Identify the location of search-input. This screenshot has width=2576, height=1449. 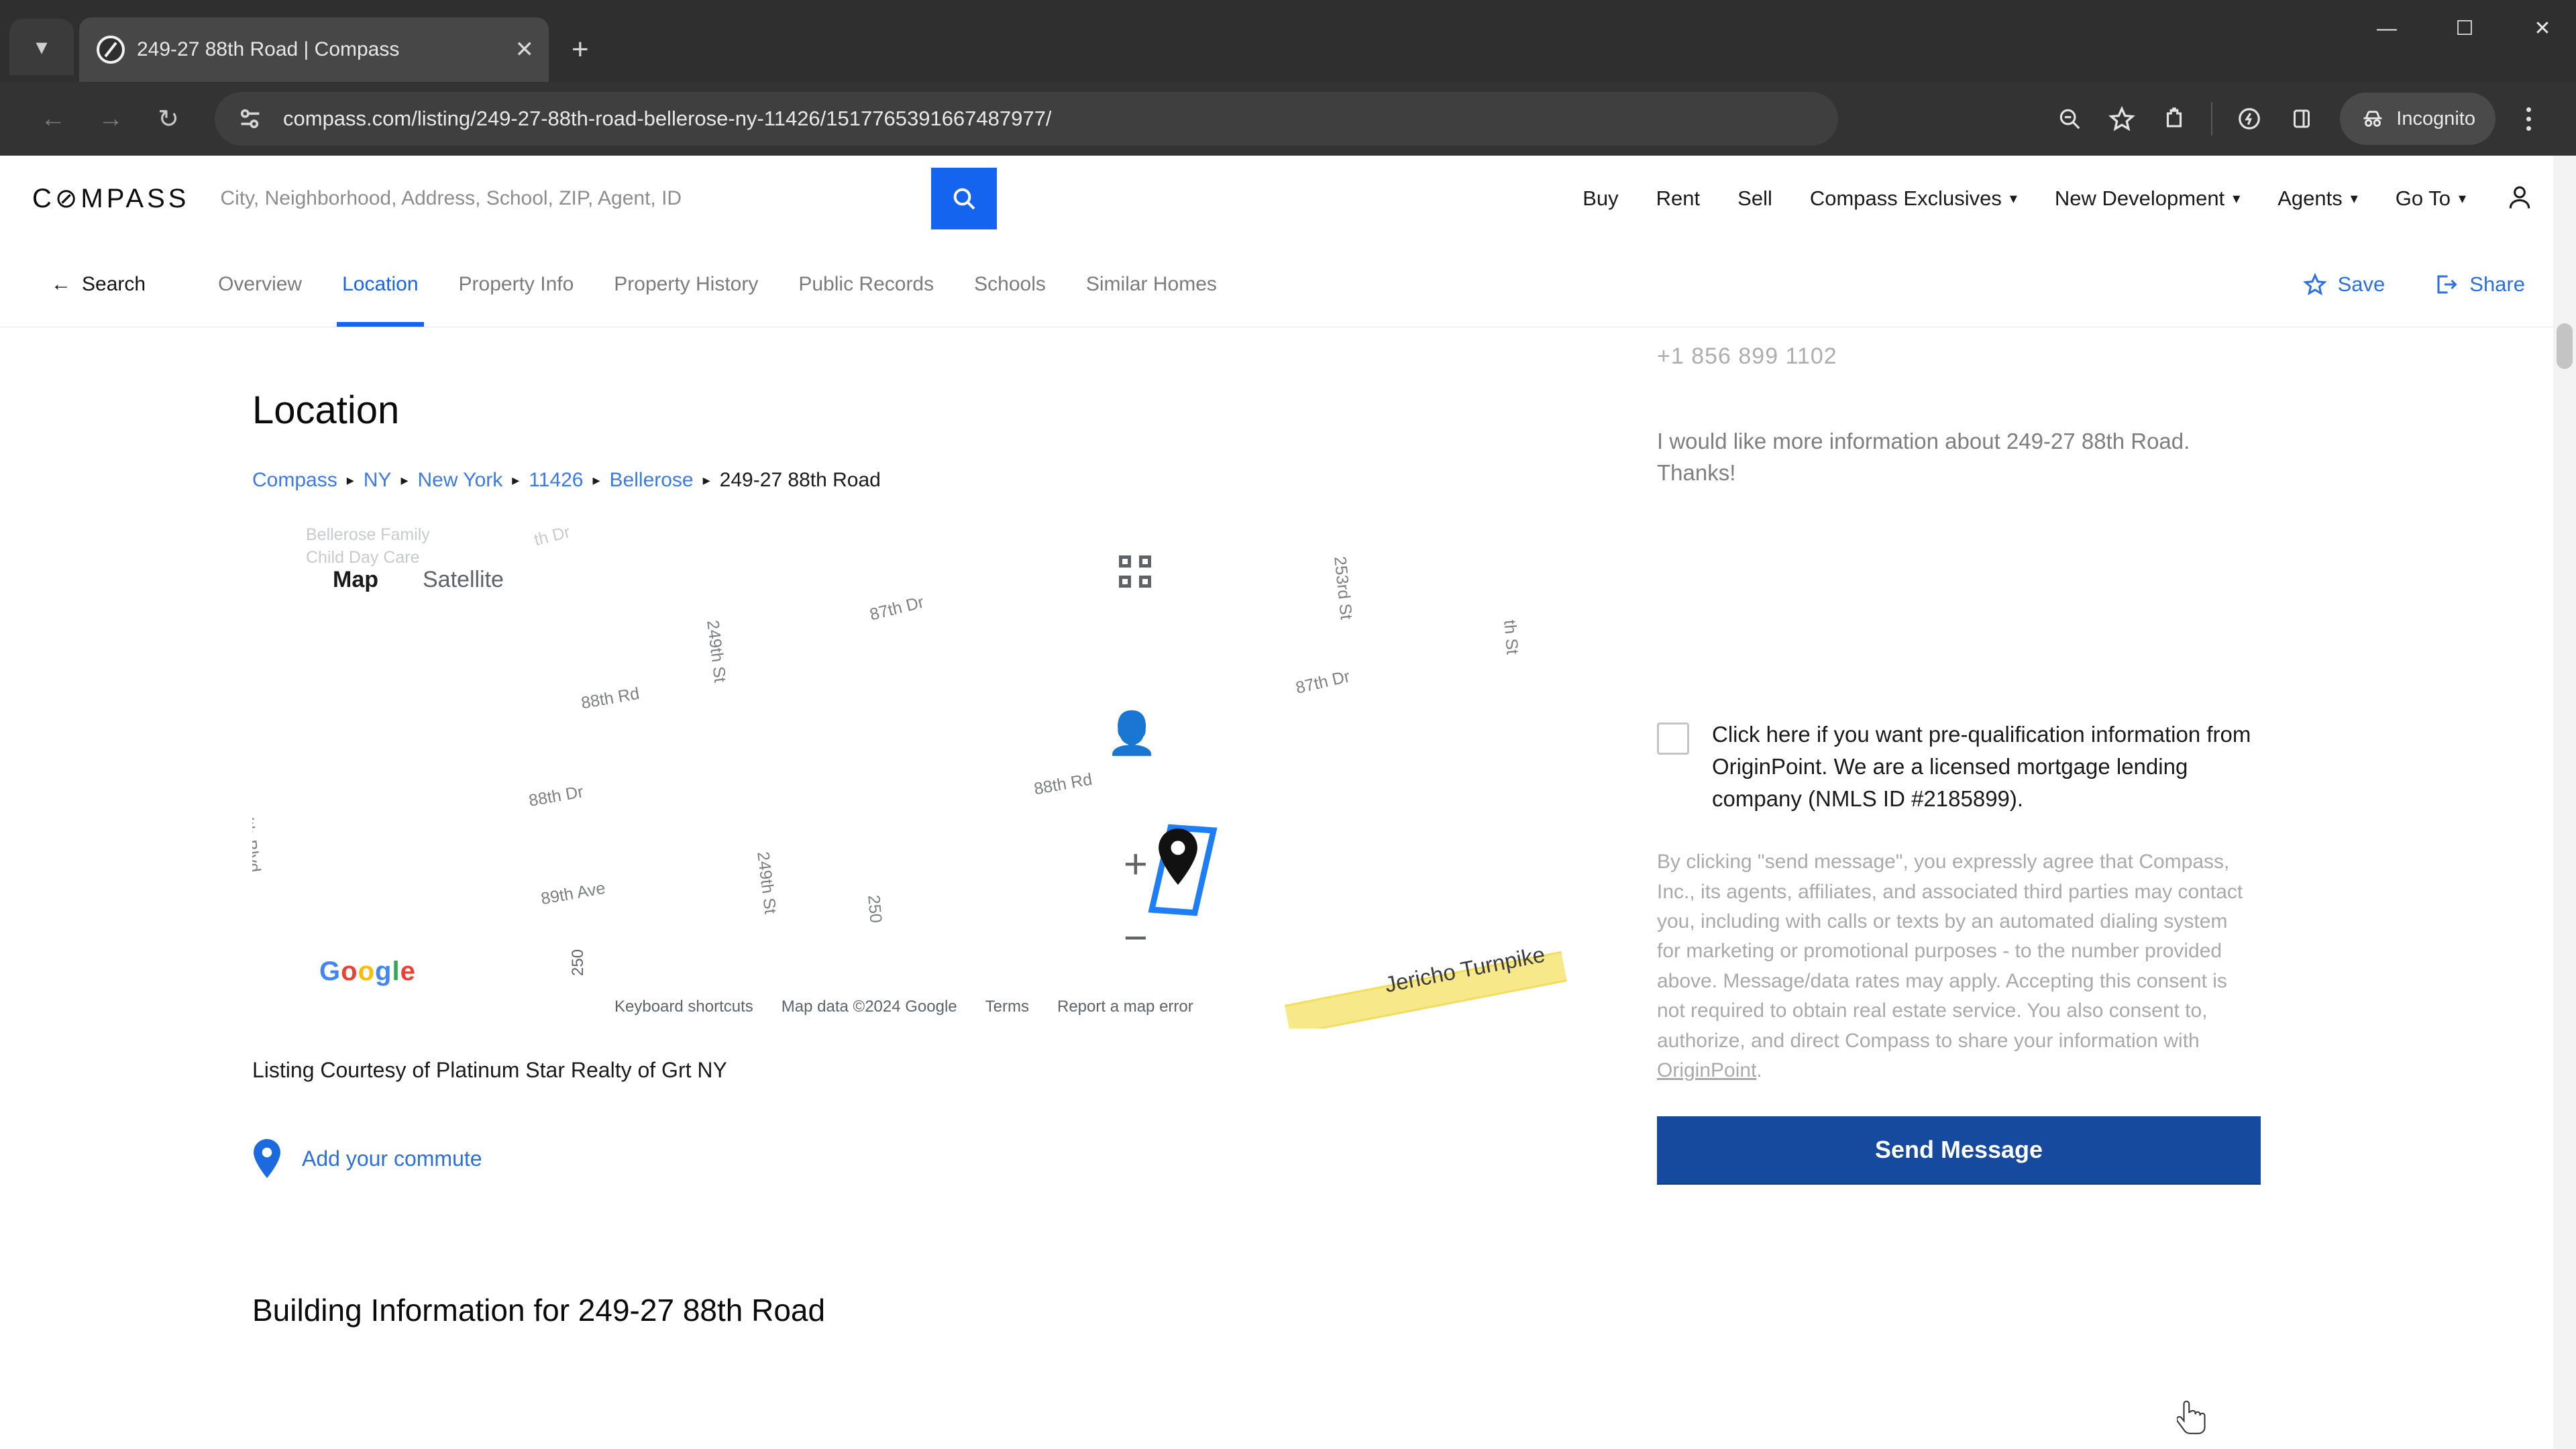
(576, 198).